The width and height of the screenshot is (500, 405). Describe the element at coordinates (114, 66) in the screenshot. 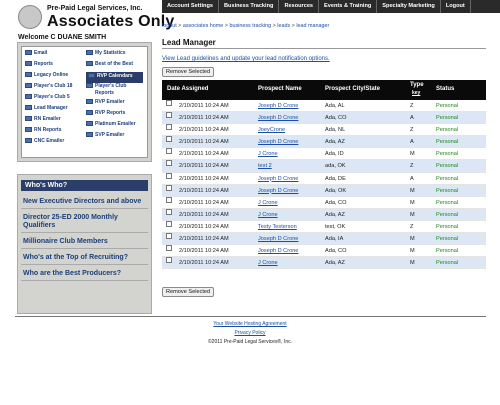

I see `menu-best-of-the-best: Best of the Best` at that location.